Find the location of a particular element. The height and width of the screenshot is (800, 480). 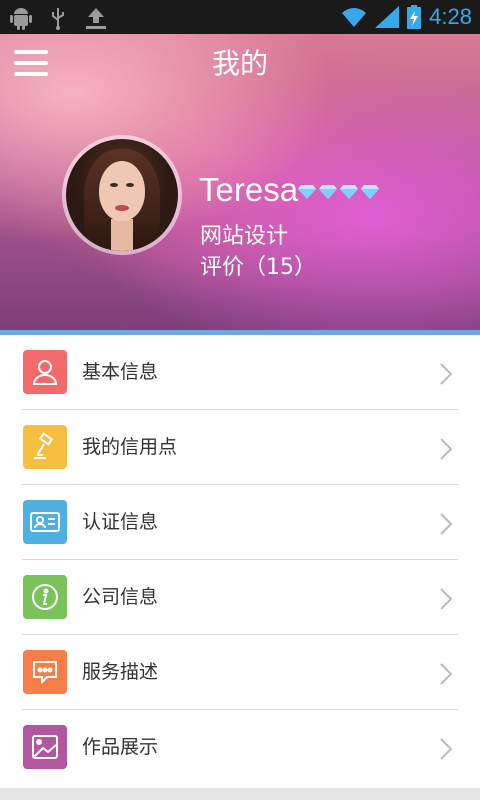

menu-item-label: 公司信息 is located at coordinates (120, 597).